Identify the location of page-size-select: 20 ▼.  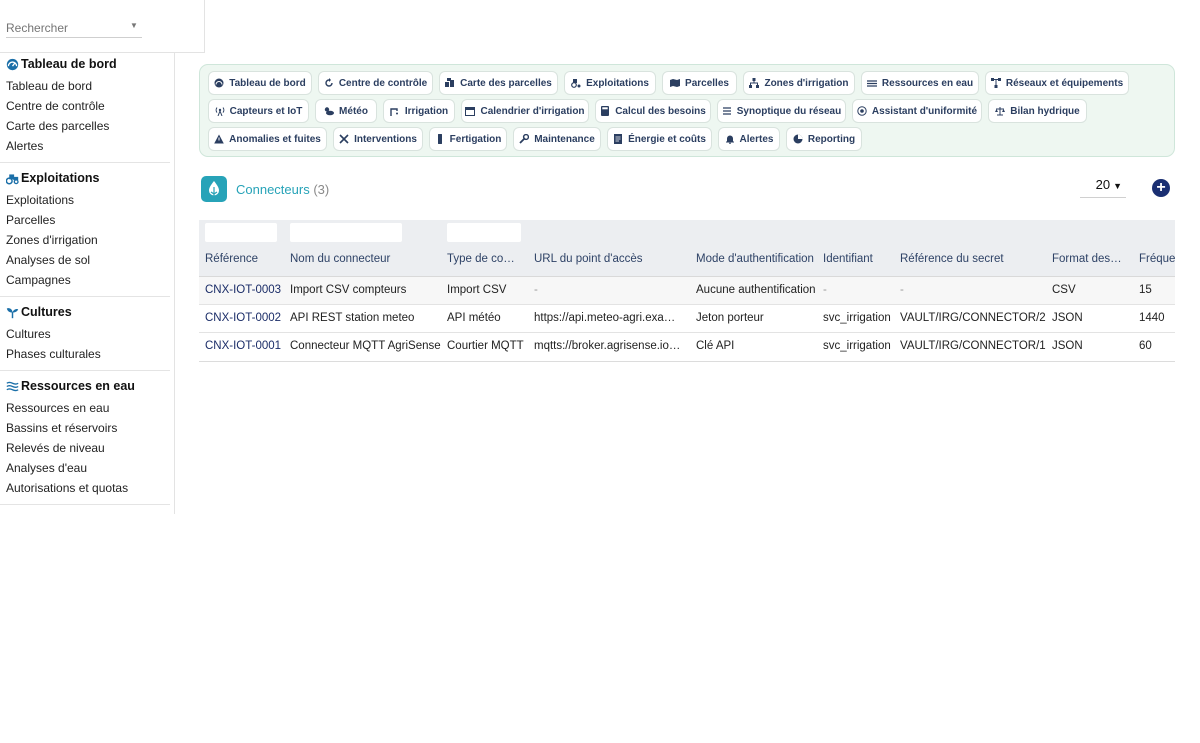
(1103, 187).